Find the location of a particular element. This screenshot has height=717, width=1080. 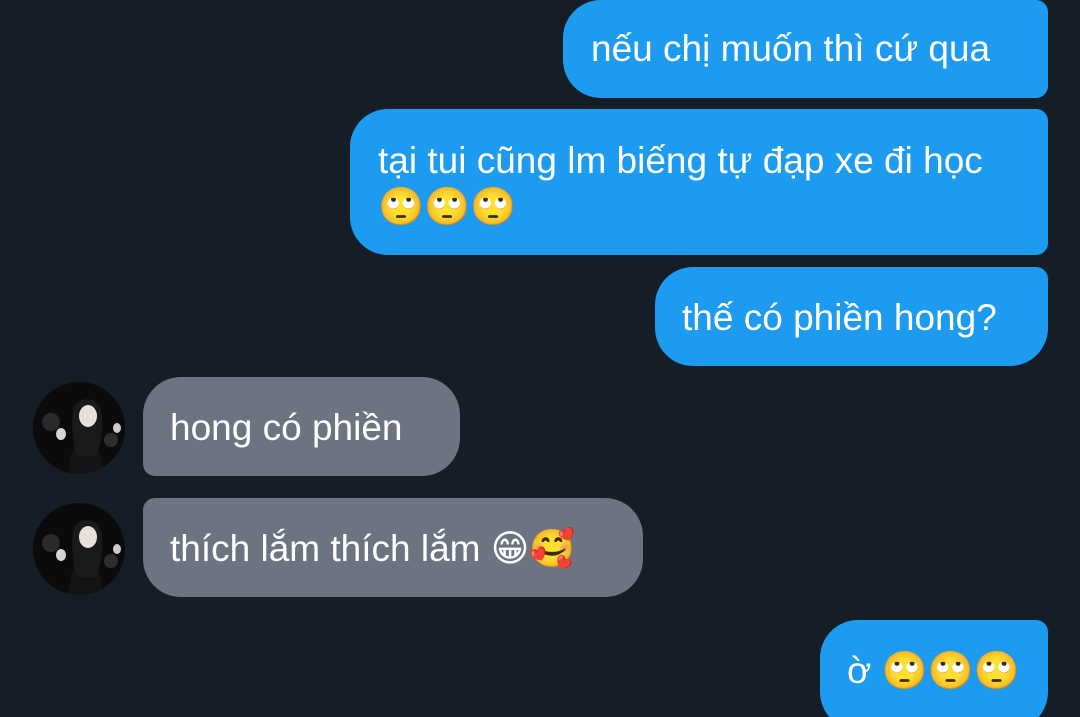

outgoing-message: thế có phiền hong? is located at coordinates (851, 316).